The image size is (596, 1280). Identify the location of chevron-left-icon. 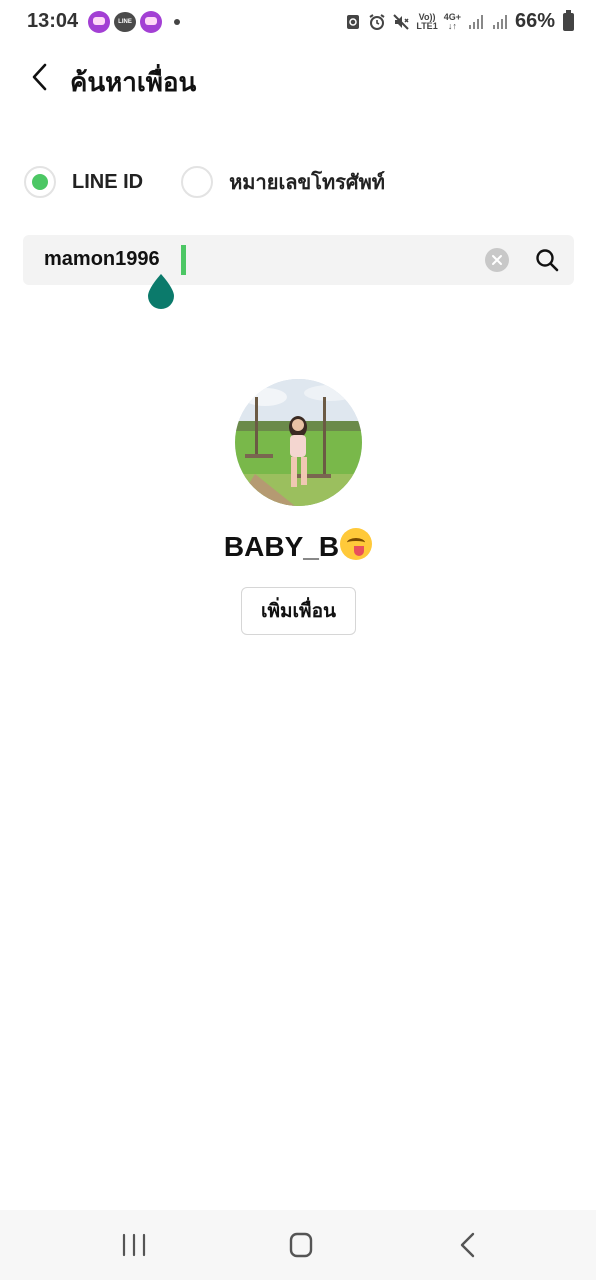
(39, 77).